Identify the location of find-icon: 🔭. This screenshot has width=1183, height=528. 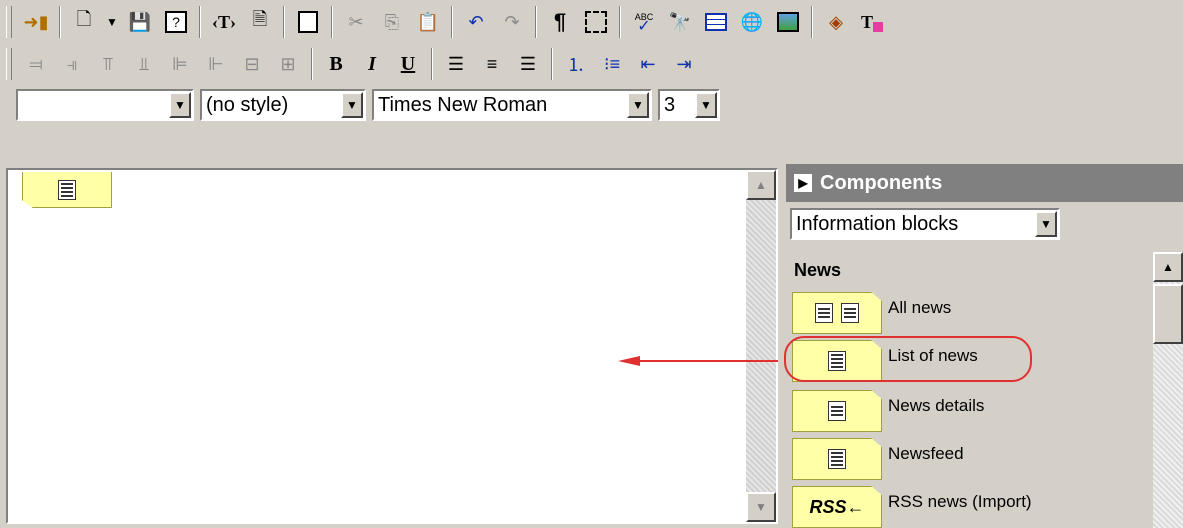
(680, 22).